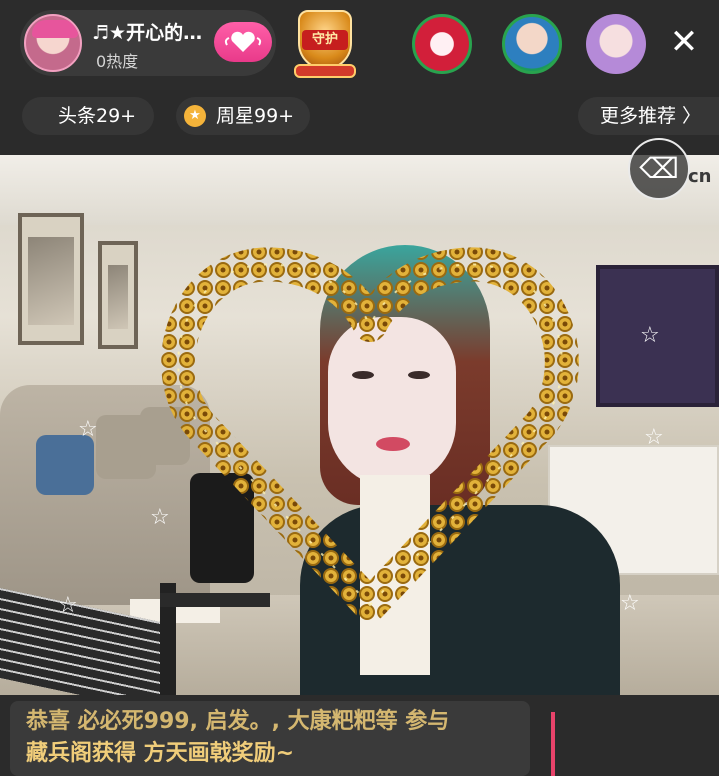 The width and height of the screenshot is (719, 776). I want to click on headline-chip: 头条29+, so click(88, 116).